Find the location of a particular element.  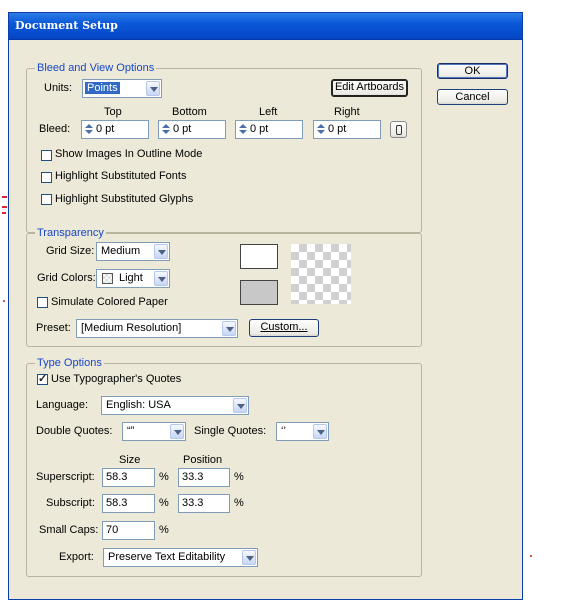

superscript-size-field: 58.3 is located at coordinates (128, 477).